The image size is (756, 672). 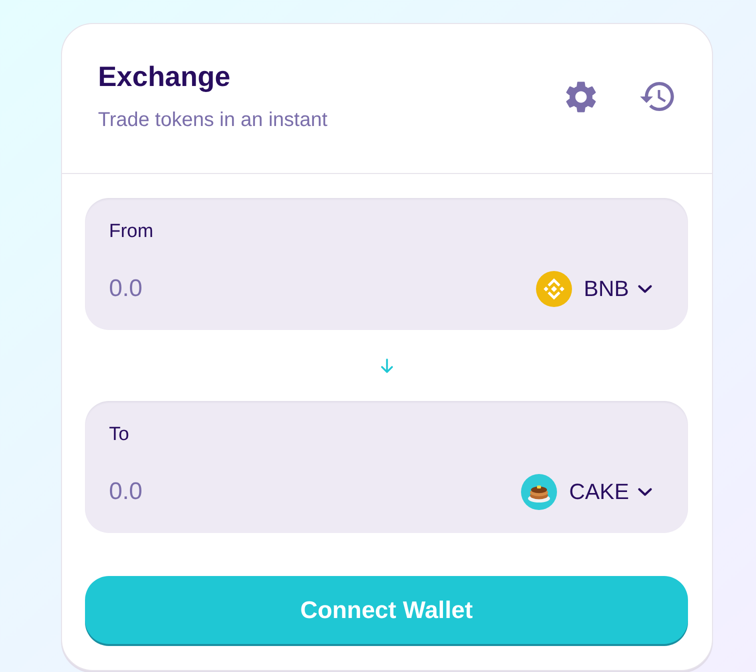 What do you see at coordinates (131, 232) in the screenshot?
I see `panel-label: From` at bounding box center [131, 232].